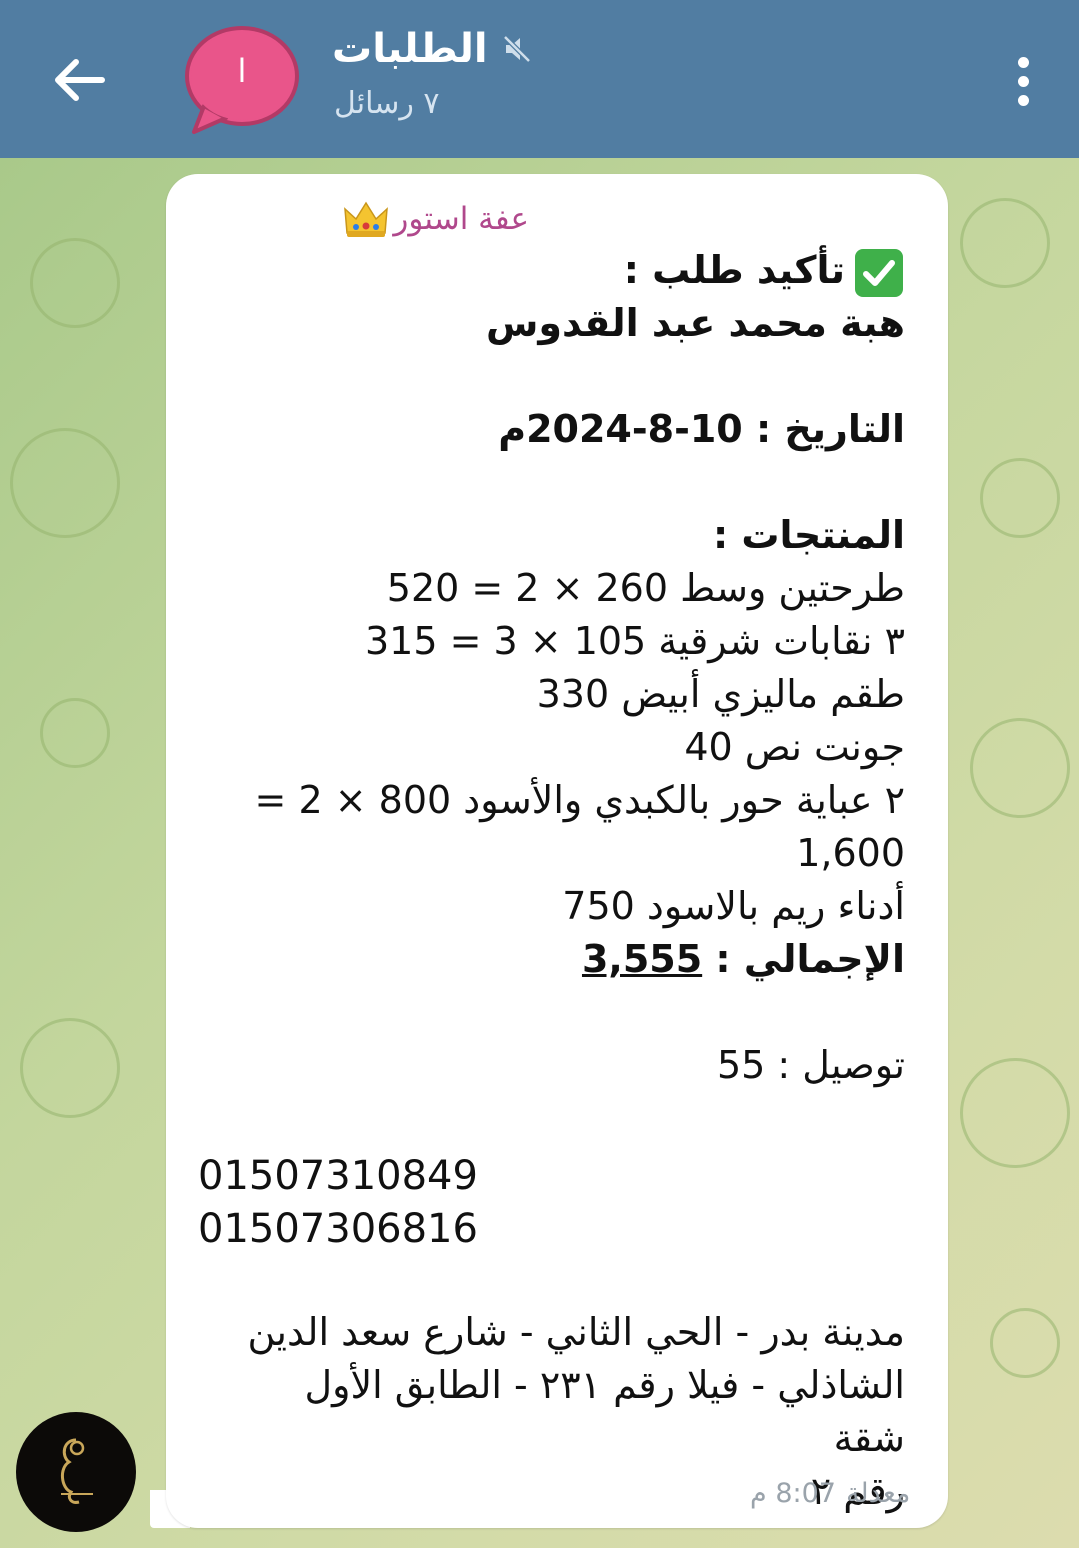  Describe the element at coordinates (576, 1332) in the screenshot. I see `address-line: مدينة بدر - الحي الثاني - شارع سعد الدين` at that location.